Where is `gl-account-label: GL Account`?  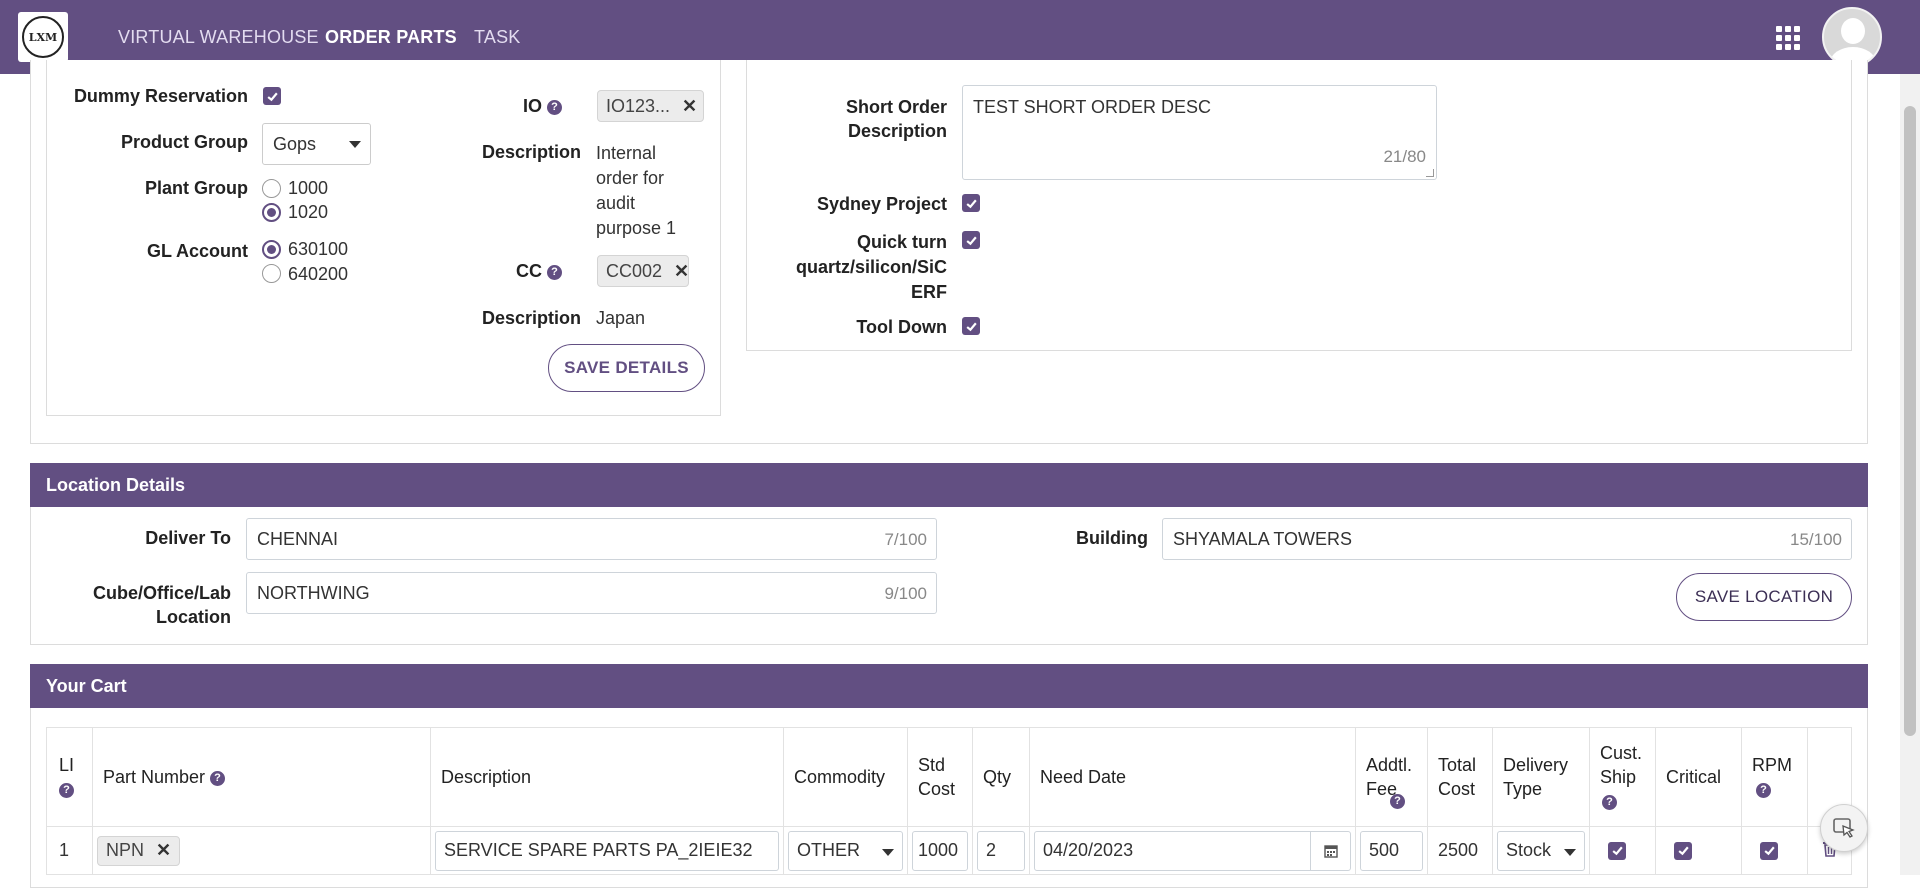 gl-account-label: GL Account is located at coordinates (197, 251).